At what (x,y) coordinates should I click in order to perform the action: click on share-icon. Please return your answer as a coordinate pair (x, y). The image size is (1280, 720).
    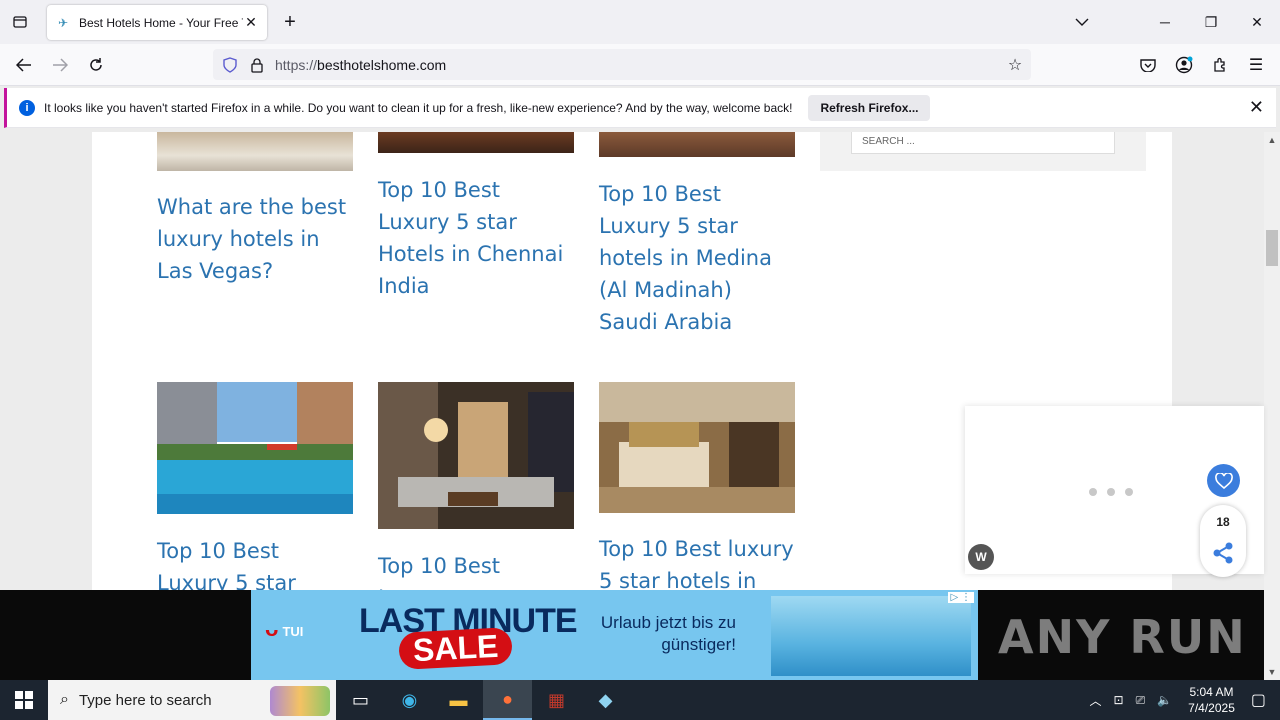
    Looking at the image, I should click on (1223, 556).